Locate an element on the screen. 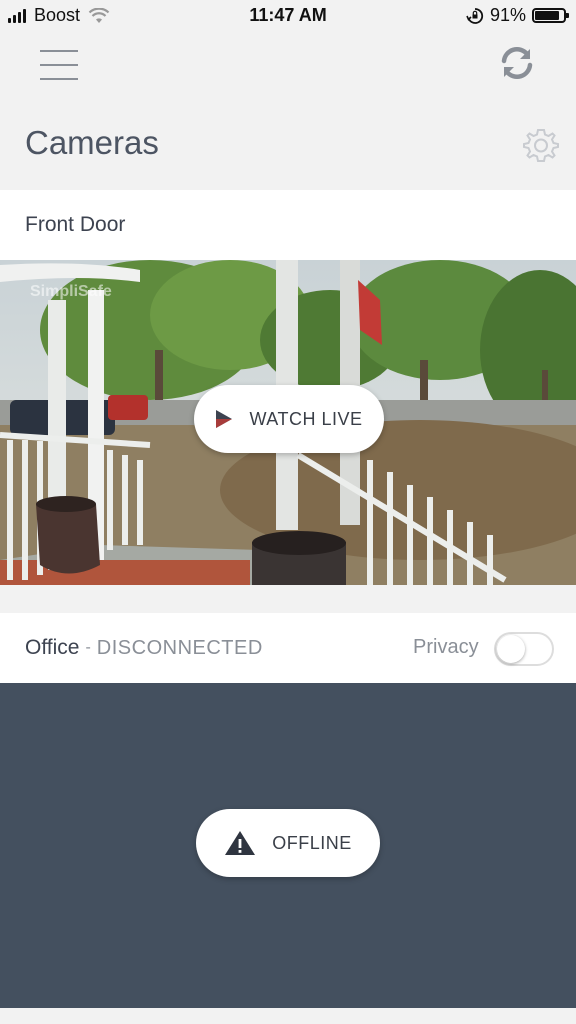 The width and height of the screenshot is (576, 1024). camera-header-front-door: Front Door is located at coordinates (288, 225).